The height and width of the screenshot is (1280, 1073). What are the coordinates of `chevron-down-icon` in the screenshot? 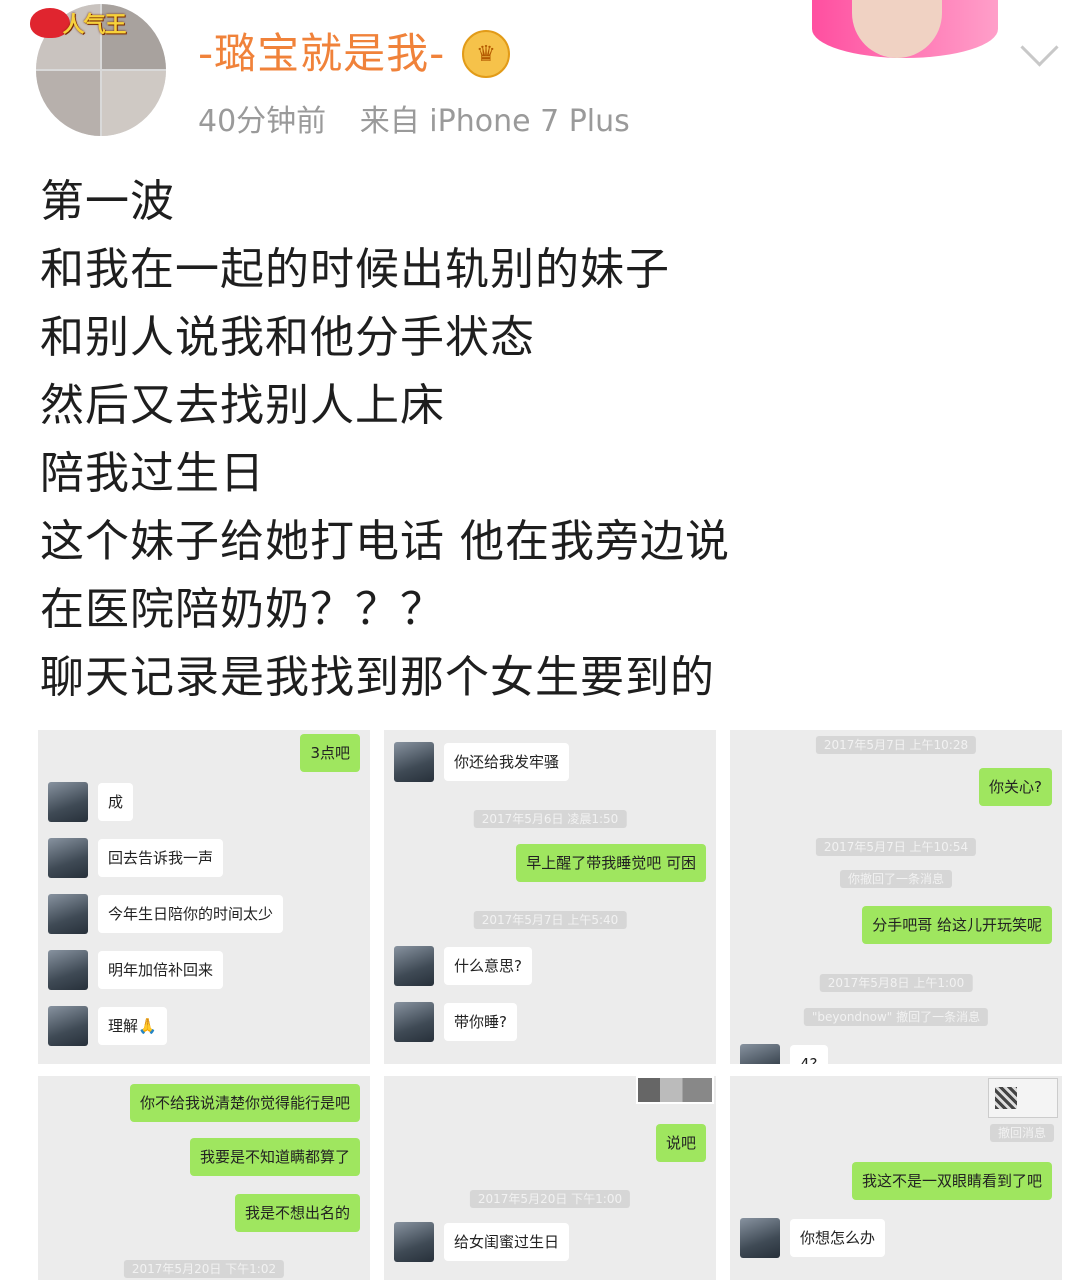 It's located at (1039, 47).